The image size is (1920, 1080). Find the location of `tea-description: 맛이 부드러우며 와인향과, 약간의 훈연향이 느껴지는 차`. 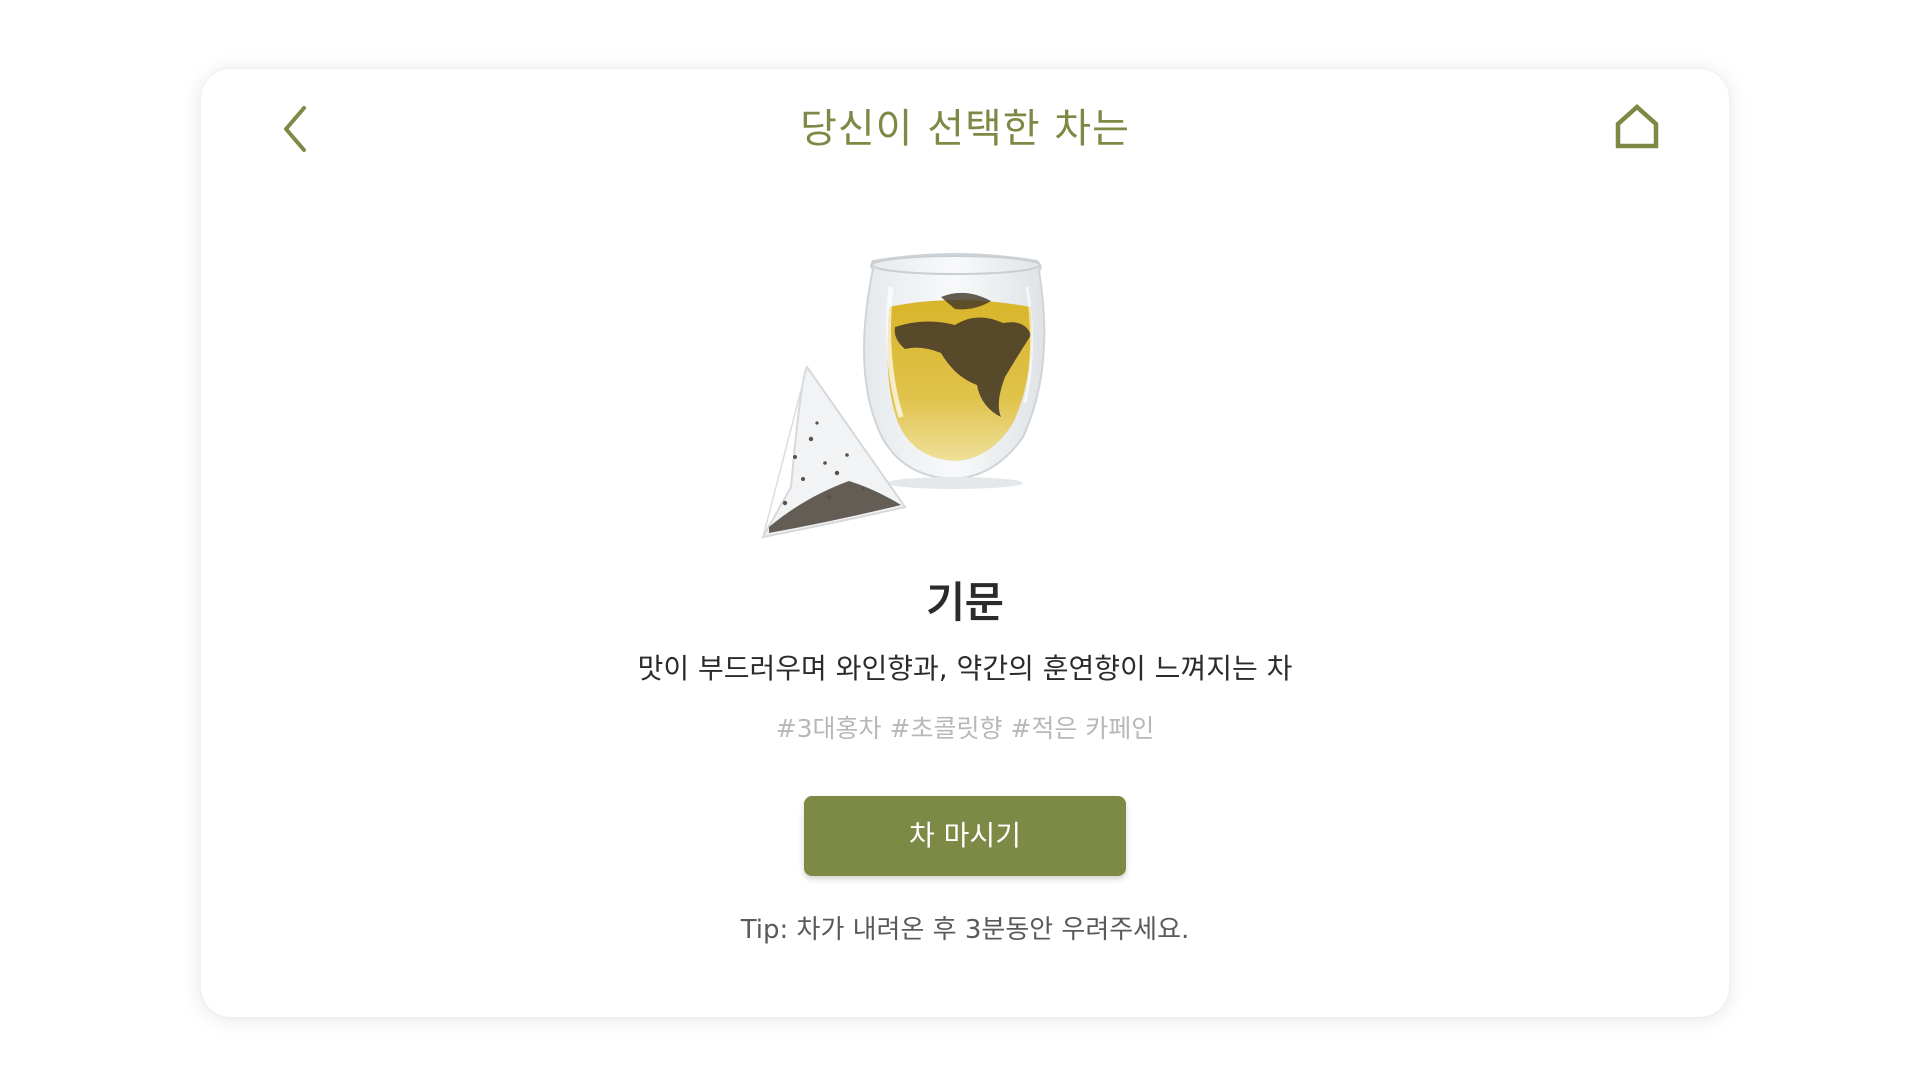

tea-description: 맛이 부드러우며 와인향과, 약간의 훈연향이 느껴지는 차 is located at coordinates (965, 668).